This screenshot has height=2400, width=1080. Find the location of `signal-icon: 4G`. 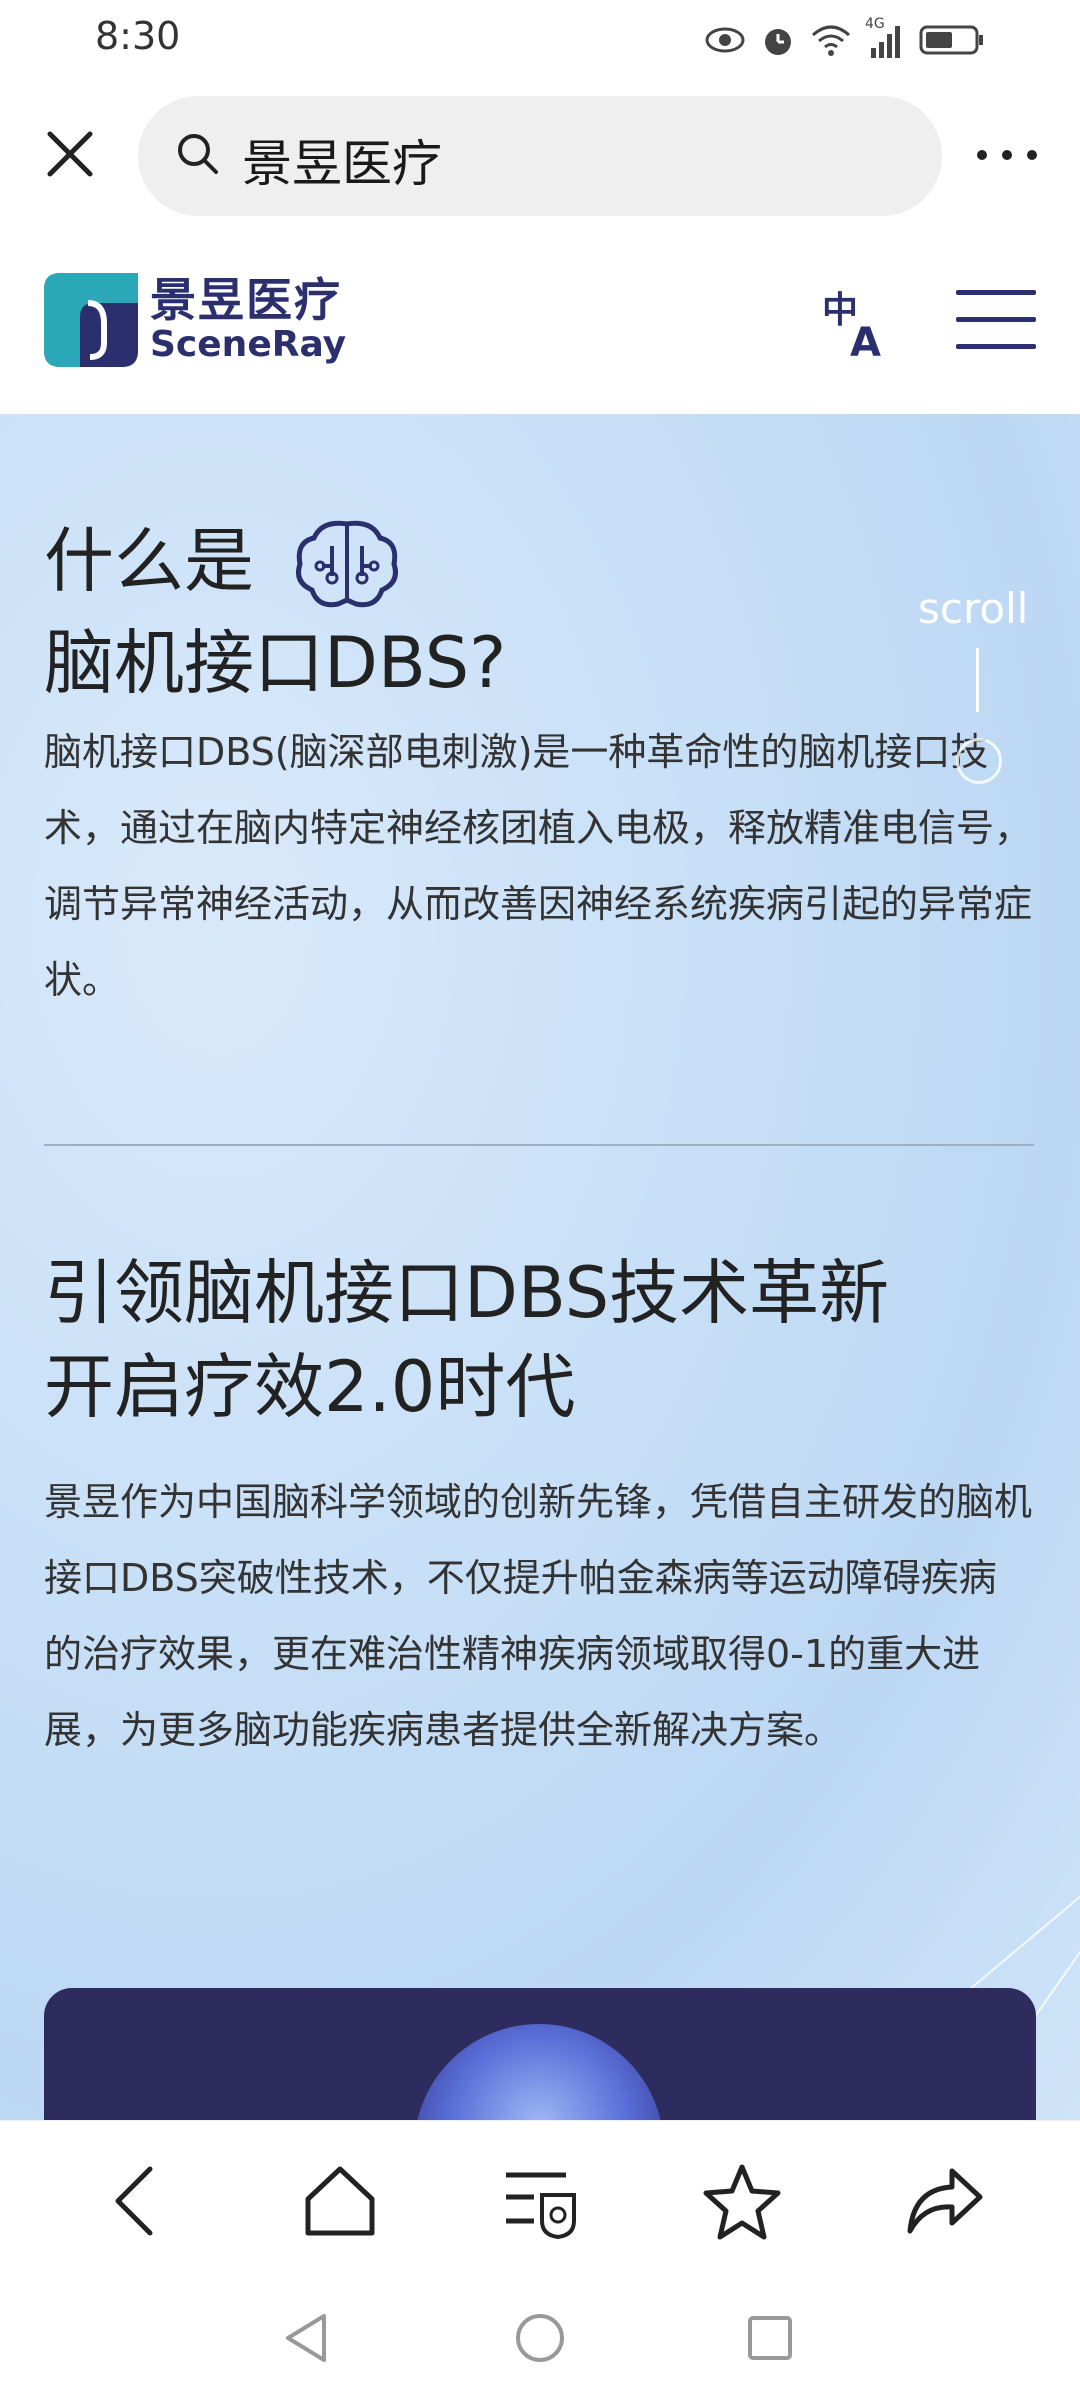

signal-icon: 4G is located at coordinates (885, 38).